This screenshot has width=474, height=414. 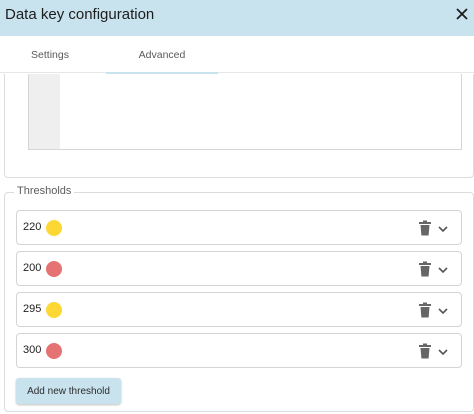 I want to click on dialog-title: Data key configuration, so click(x=80, y=14).